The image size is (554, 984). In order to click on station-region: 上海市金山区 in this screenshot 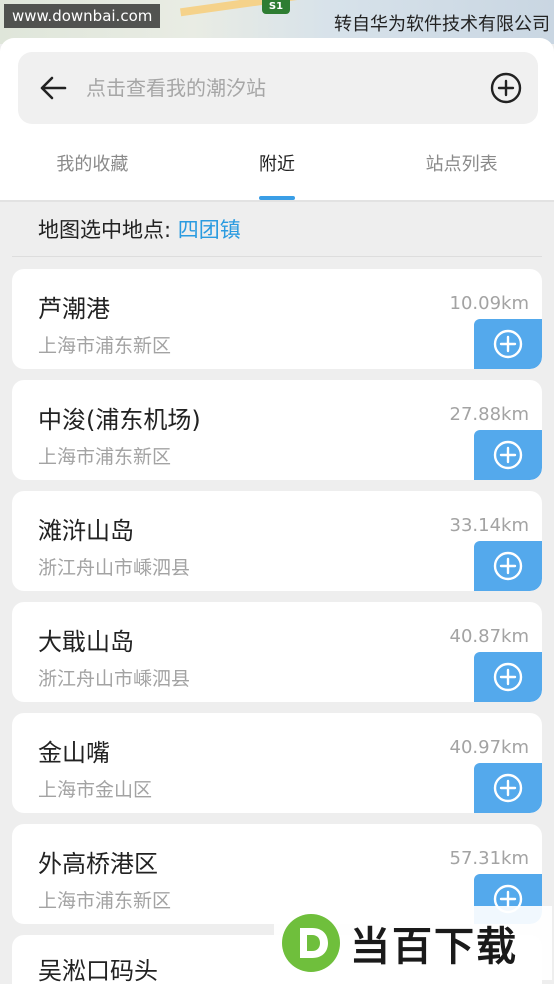, I will do `click(95, 790)`.